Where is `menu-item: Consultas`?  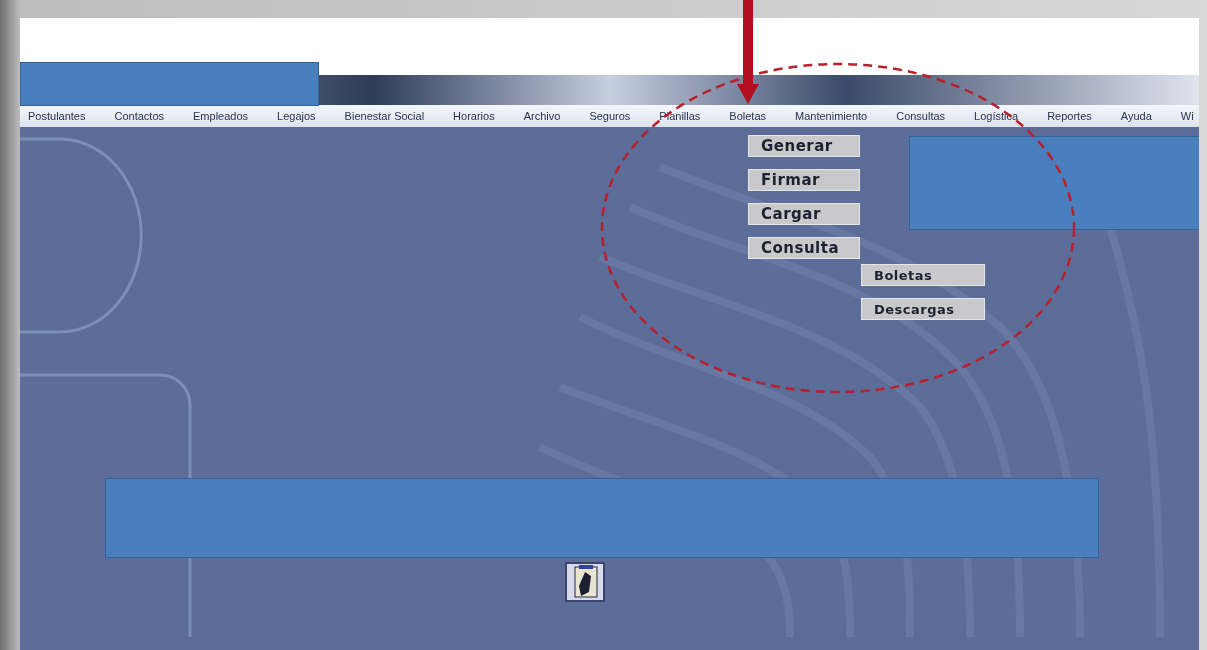
menu-item: Consultas is located at coordinates (921, 116).